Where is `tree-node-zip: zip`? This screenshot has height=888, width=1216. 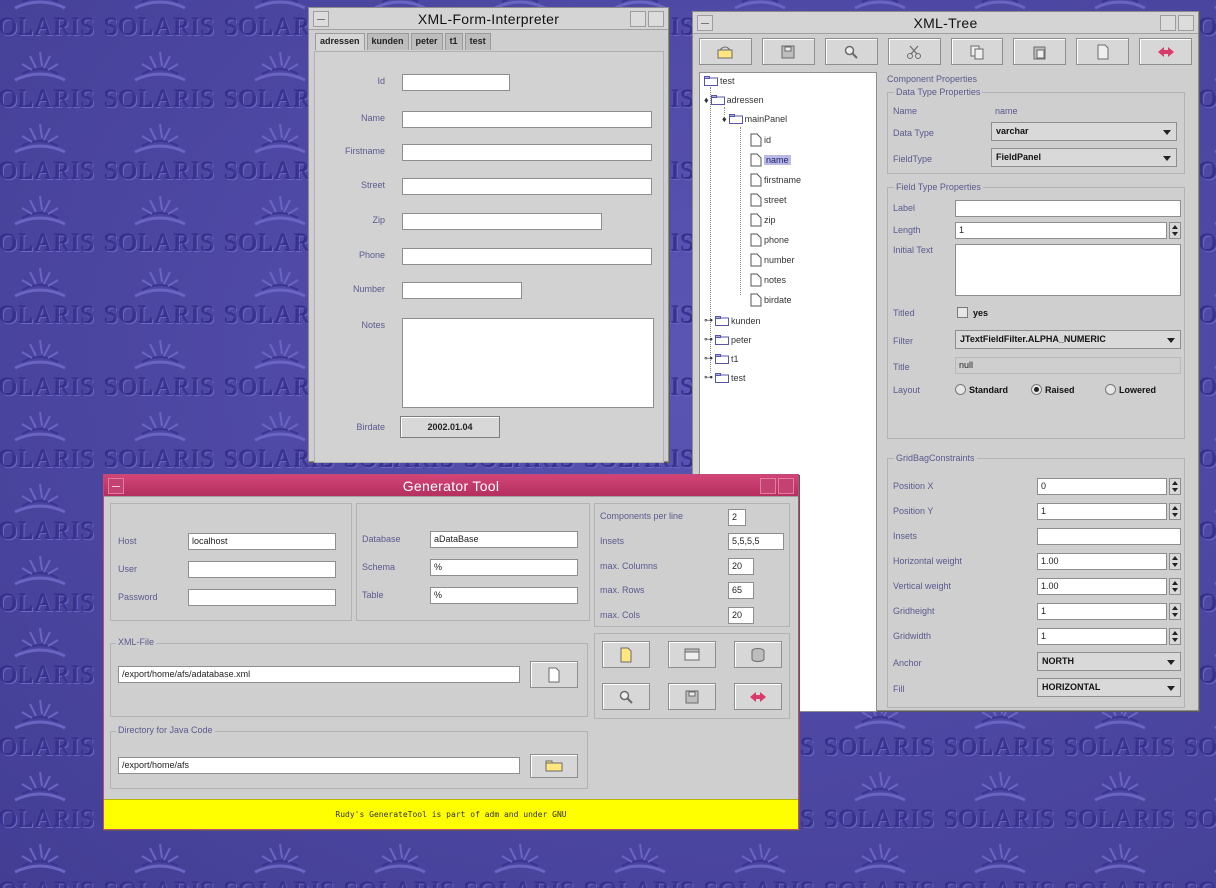
tree-node-zip: zip is located at coordinates (763, 220).